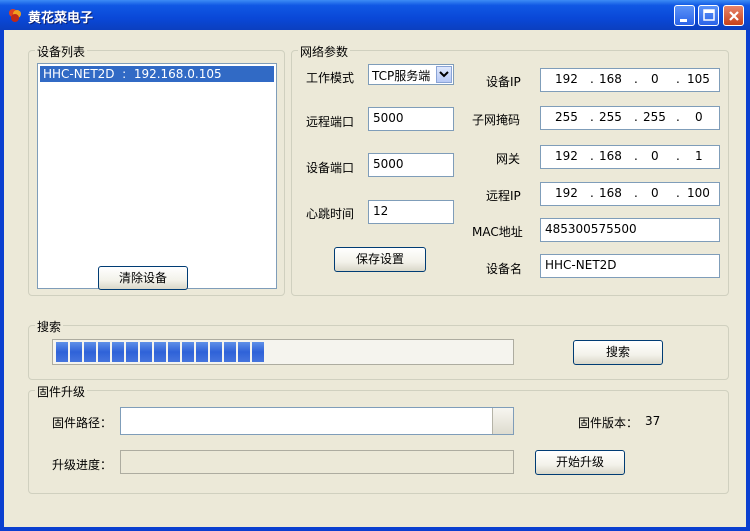 The width and height of the screenshot is (750, 531). I want to click on chevron-down-icon, so click(444, 74).